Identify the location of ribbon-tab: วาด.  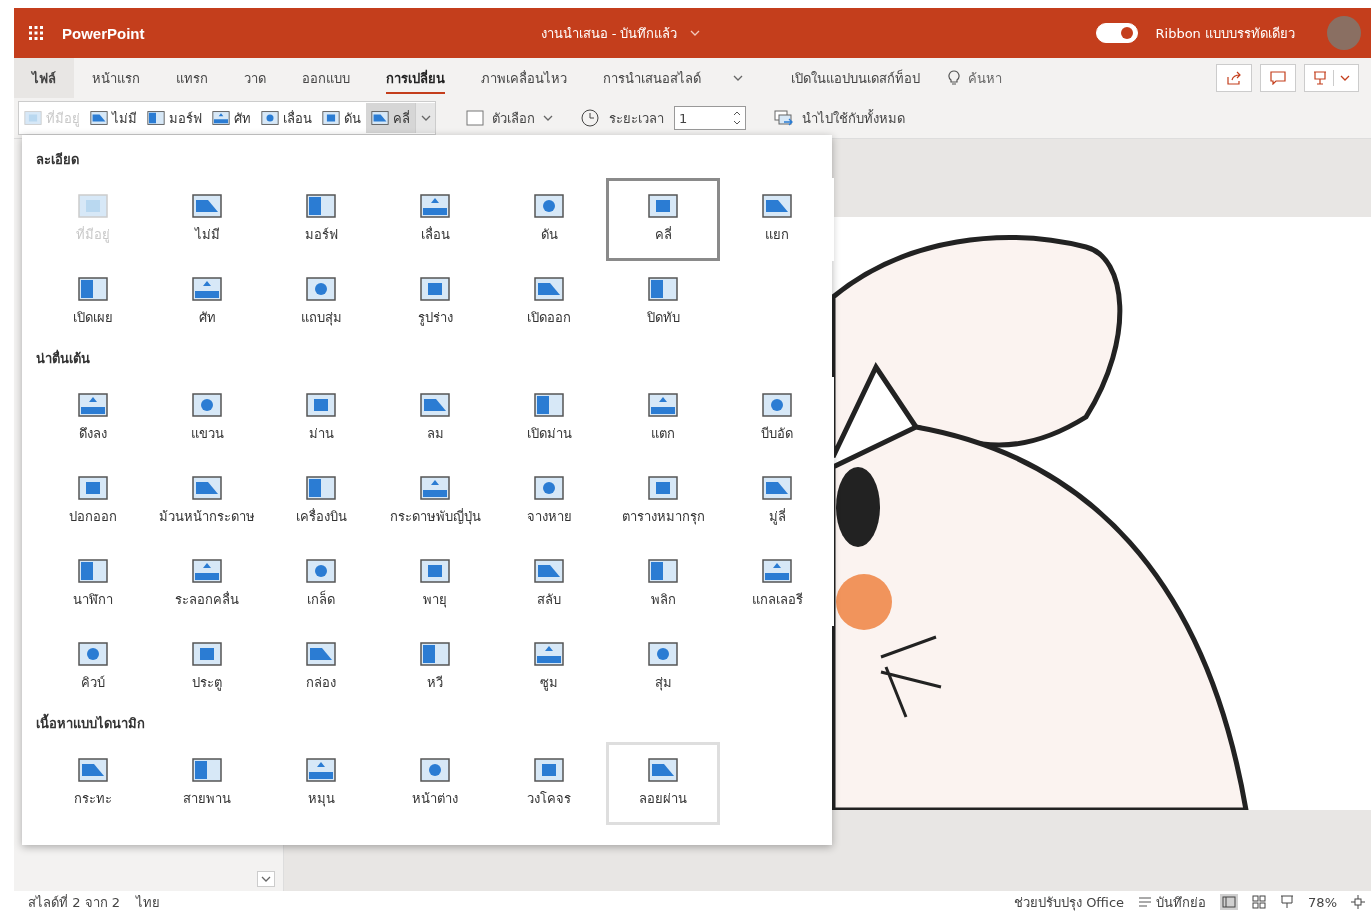
(255, 78).